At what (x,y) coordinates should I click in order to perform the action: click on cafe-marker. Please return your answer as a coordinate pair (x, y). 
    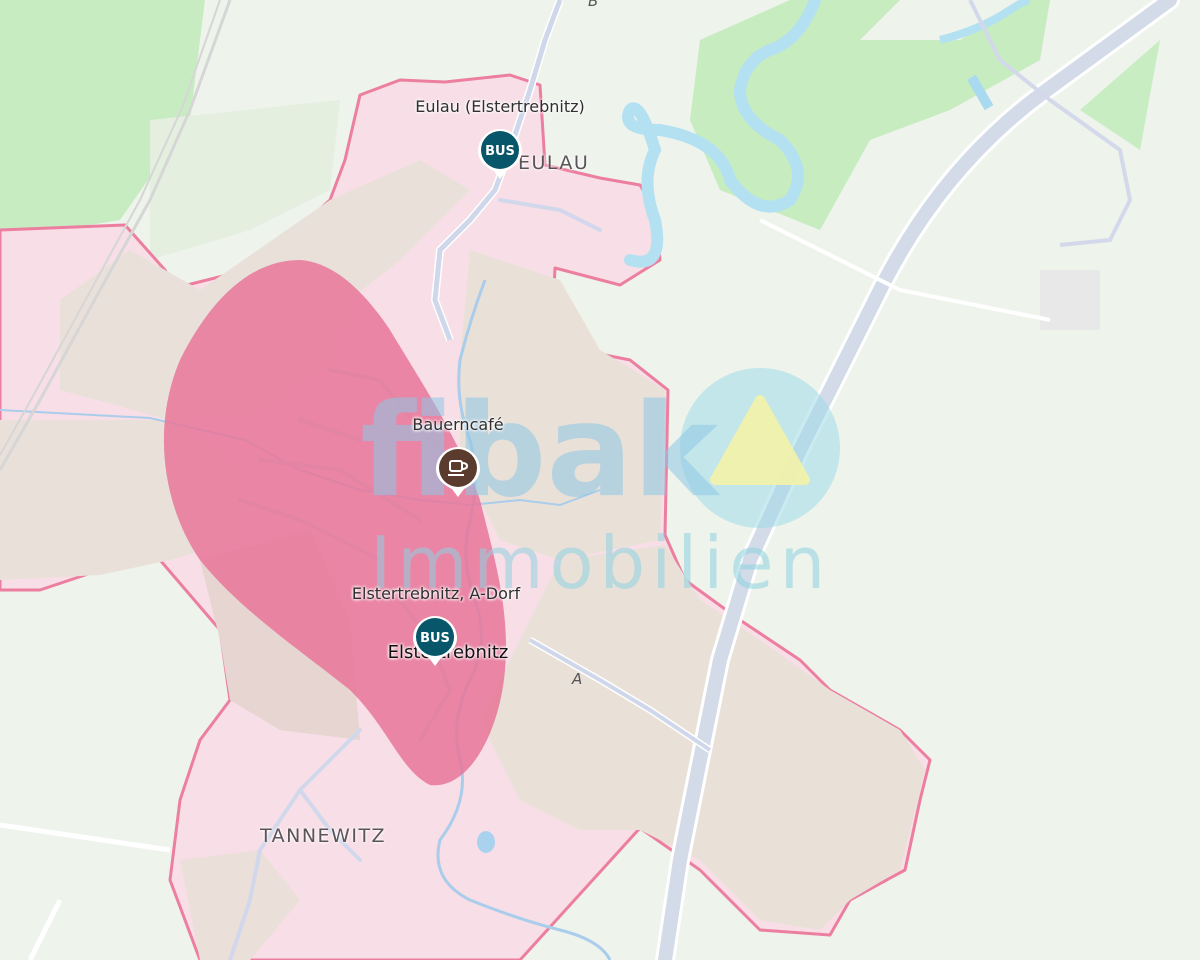
    Looking at the image, I should click on (458, 472).